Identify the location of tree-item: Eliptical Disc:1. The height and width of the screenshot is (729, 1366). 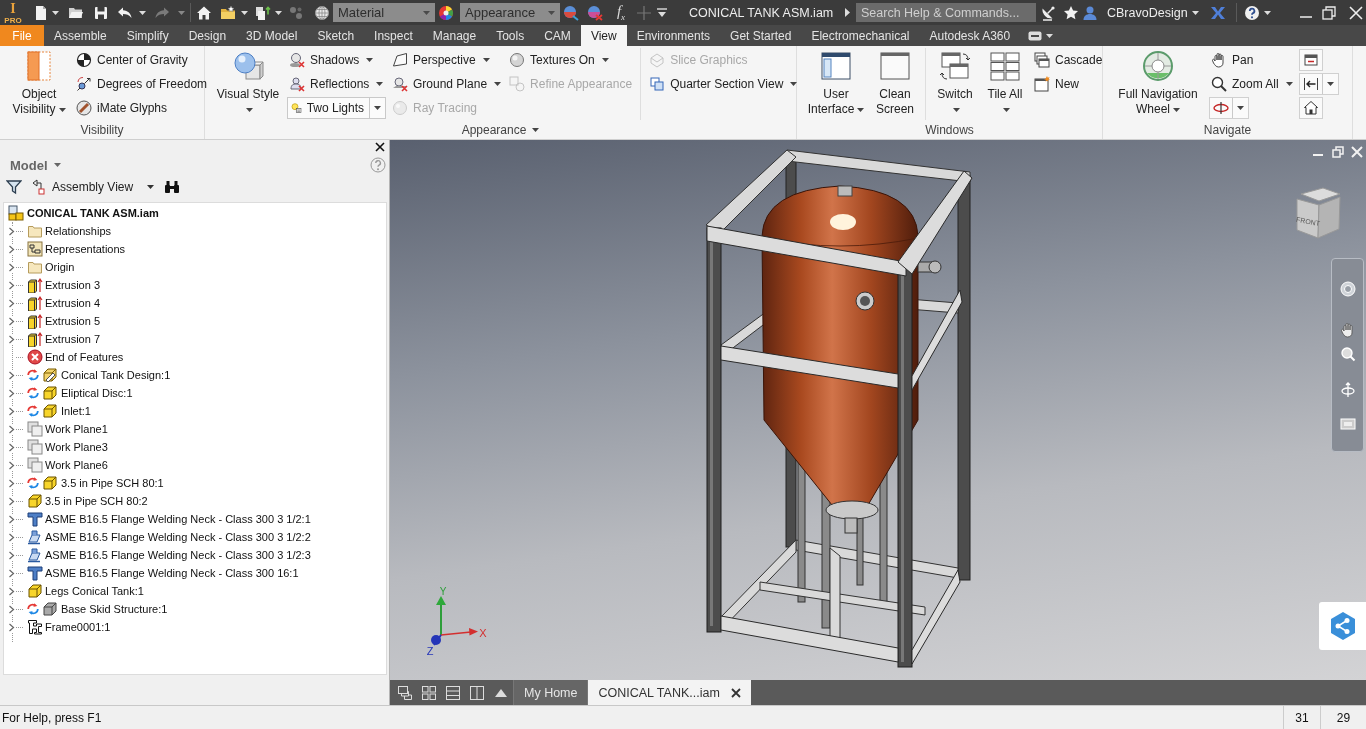
(97, 393).